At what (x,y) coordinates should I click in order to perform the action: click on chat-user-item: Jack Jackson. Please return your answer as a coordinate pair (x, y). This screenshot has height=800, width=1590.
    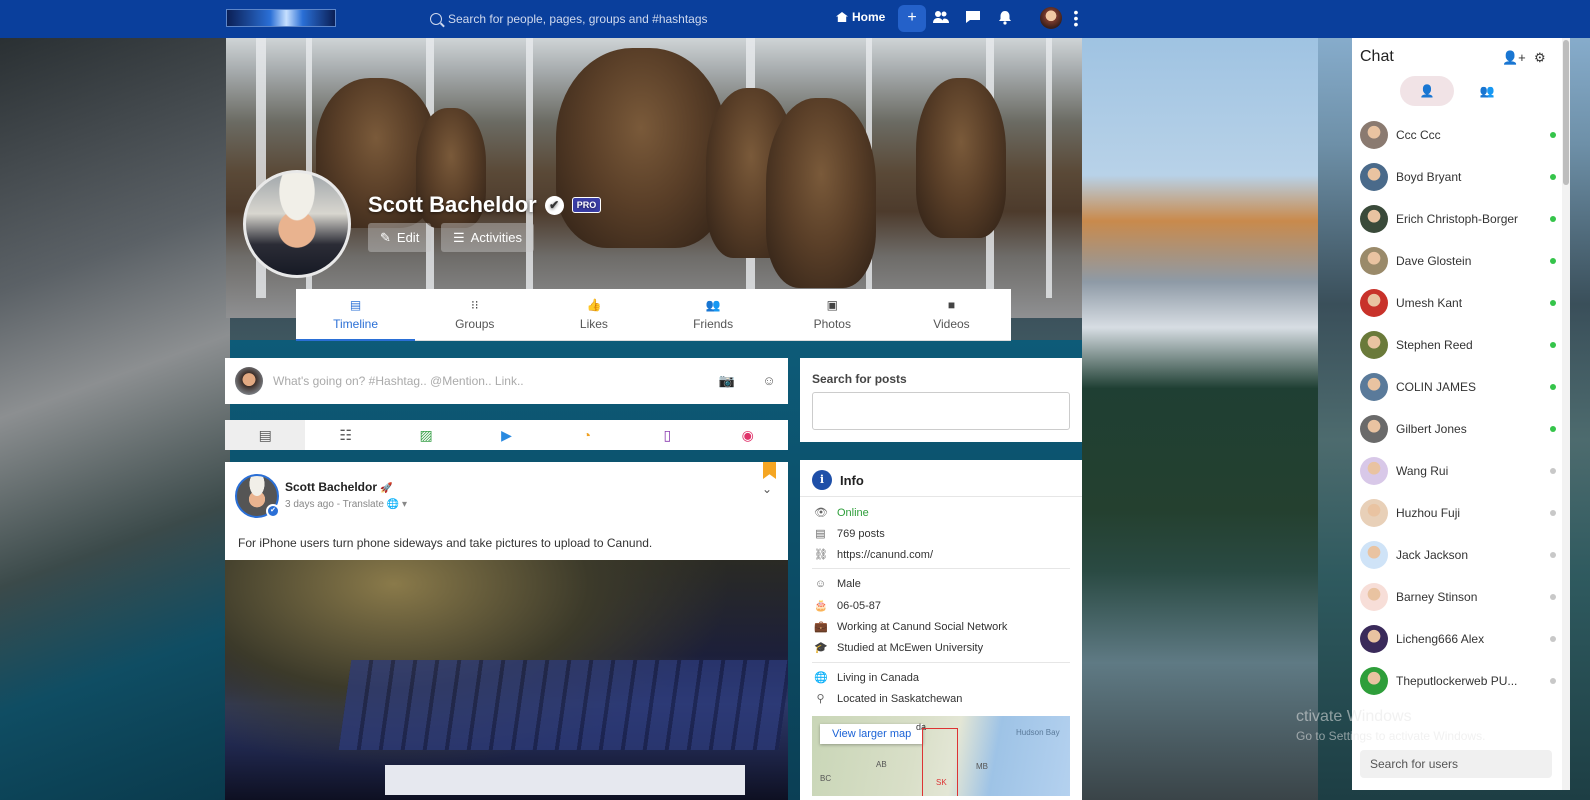
    Looking at the image, I should click on (1457, 555).